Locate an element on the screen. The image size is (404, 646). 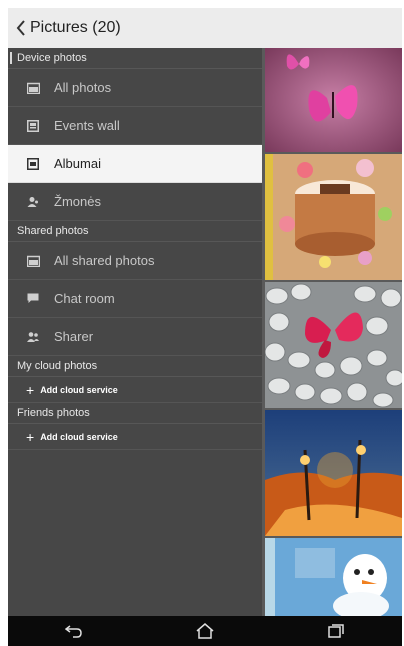
back-arrow-icon is located at coordinates (73, 631).